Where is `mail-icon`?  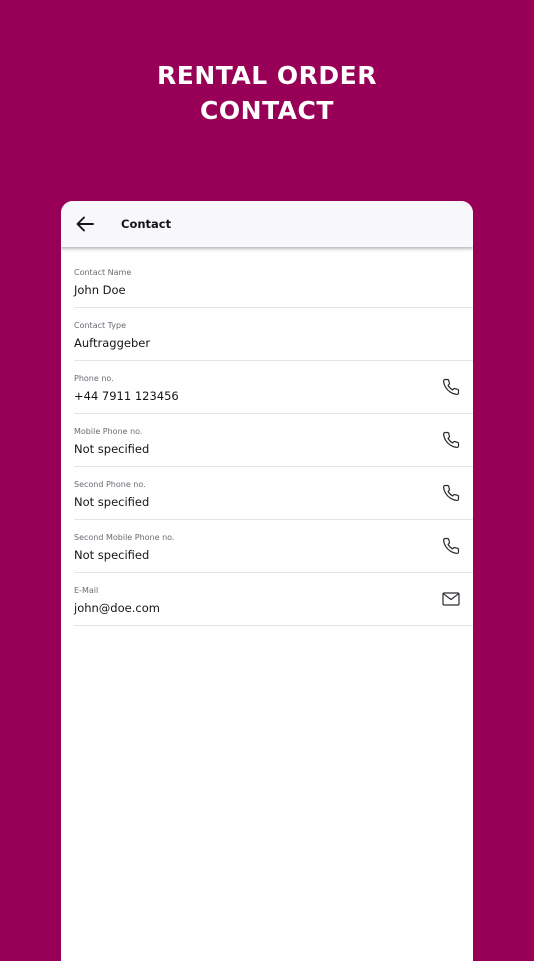 mail-icon is located at coordinates (451, 599).